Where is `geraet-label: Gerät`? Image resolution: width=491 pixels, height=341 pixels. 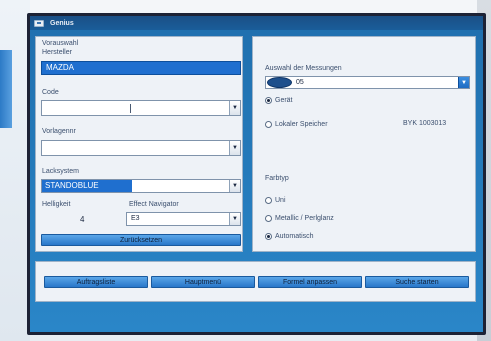
geraet-label: Gerät is located at coordinates (284, 100).